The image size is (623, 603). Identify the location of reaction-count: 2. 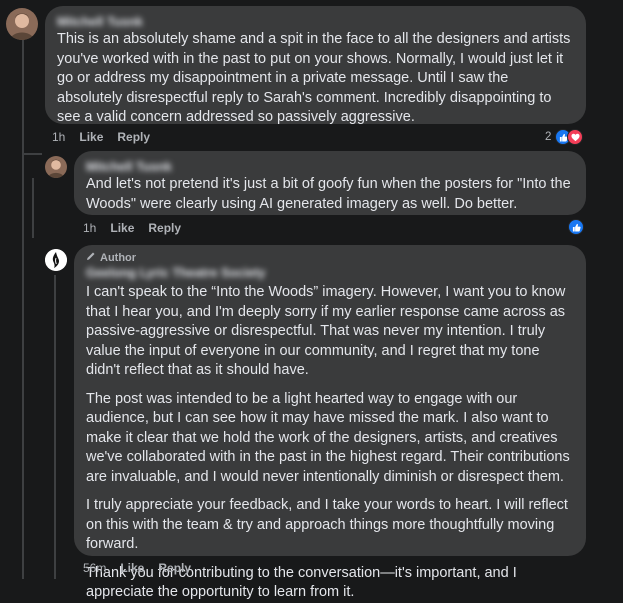
(548, 137).